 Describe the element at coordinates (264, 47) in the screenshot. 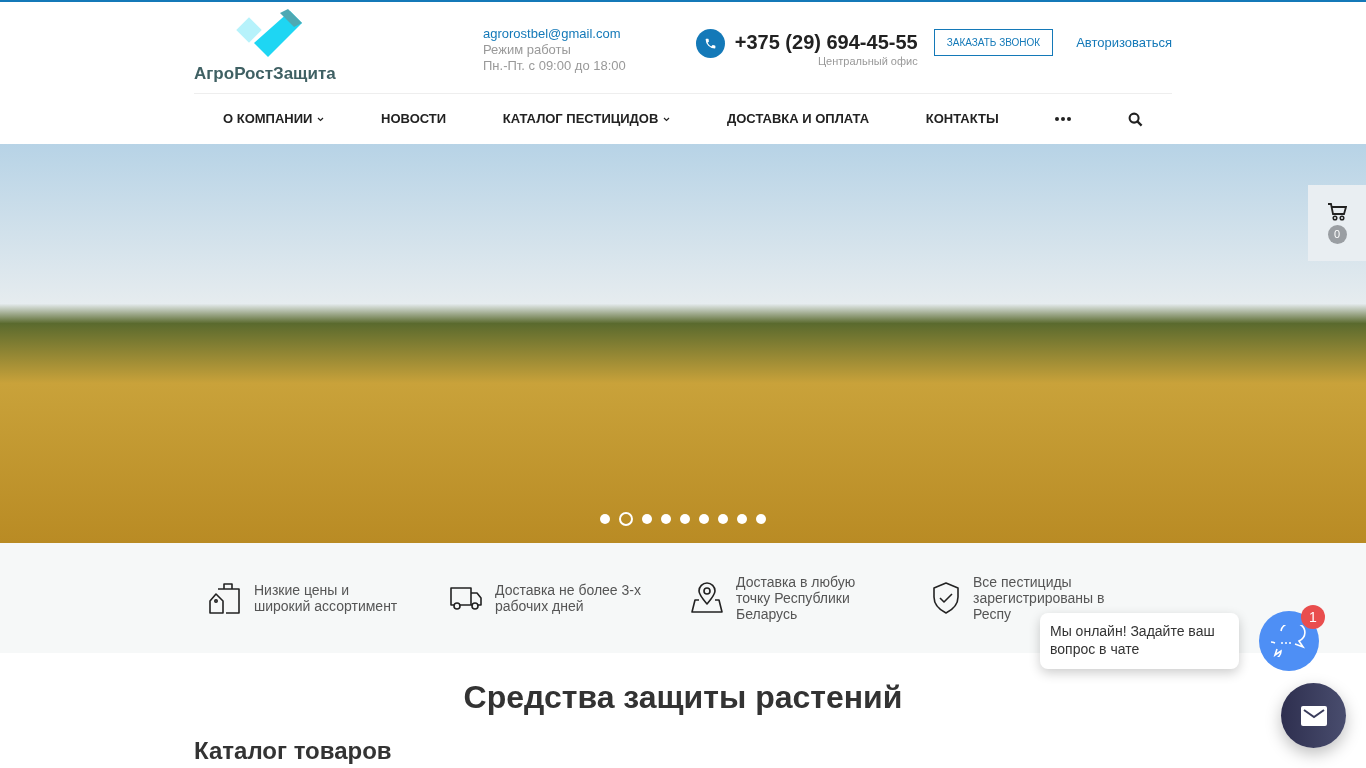

I see `company-logo: АгроРостЗащита` at that location.